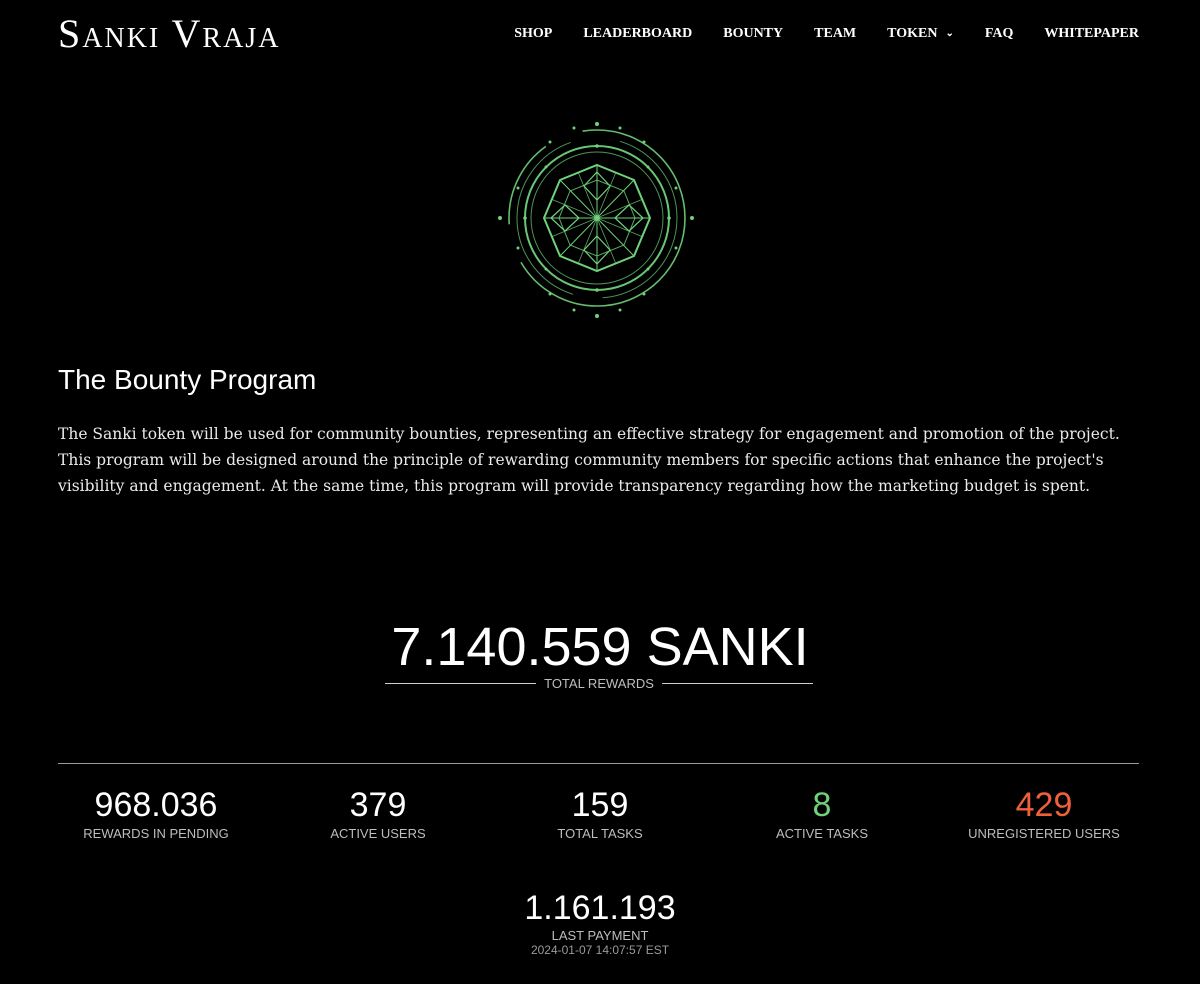  I want to click on nav-item-faq: FAQ, so click(999, 34).